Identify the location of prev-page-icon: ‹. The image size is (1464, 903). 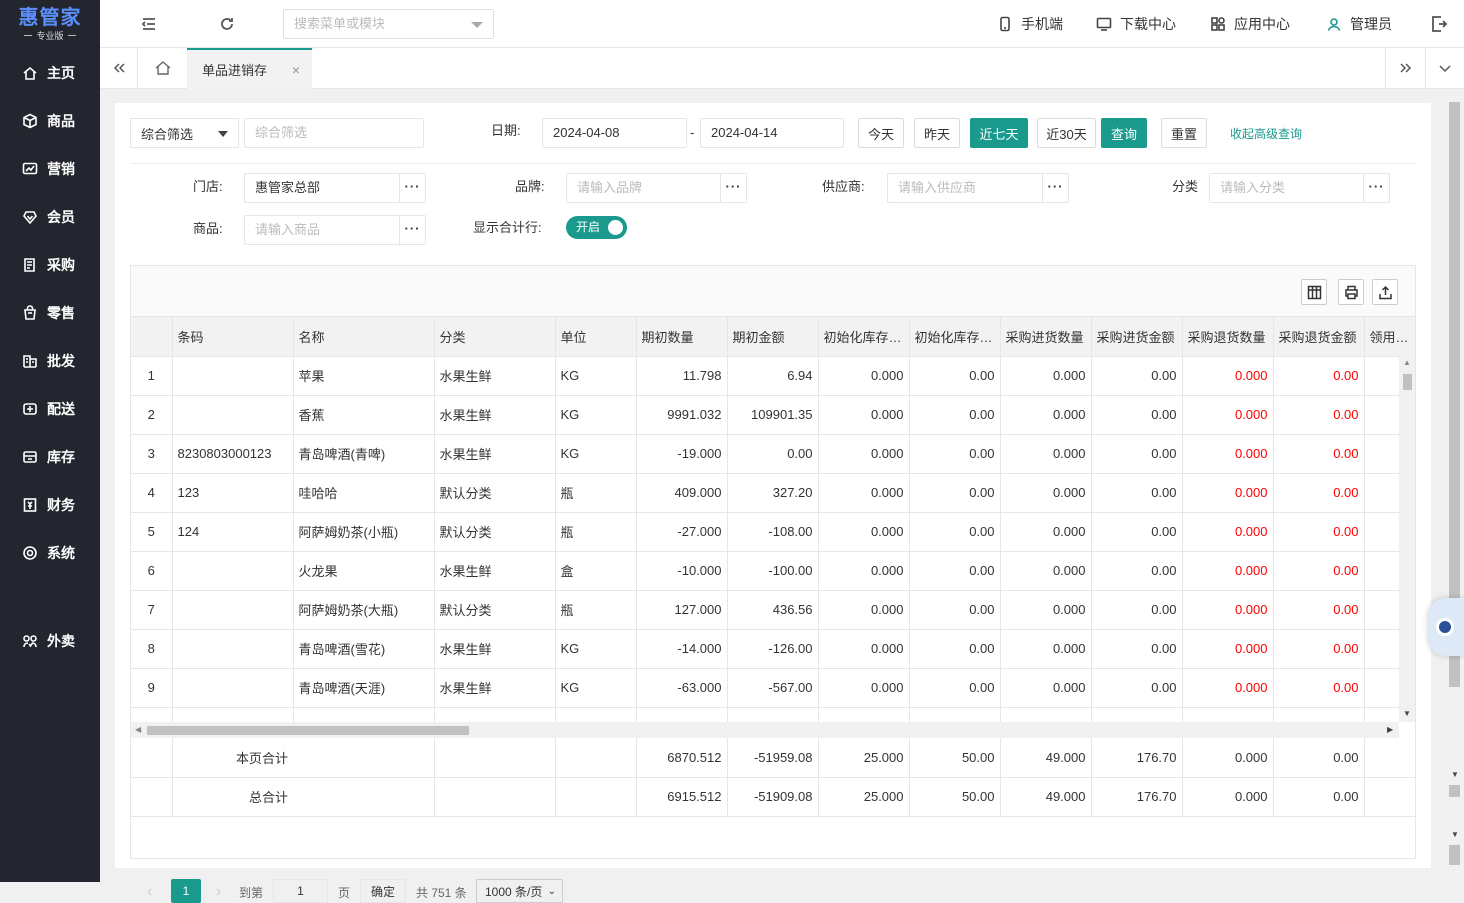
(149, 892).